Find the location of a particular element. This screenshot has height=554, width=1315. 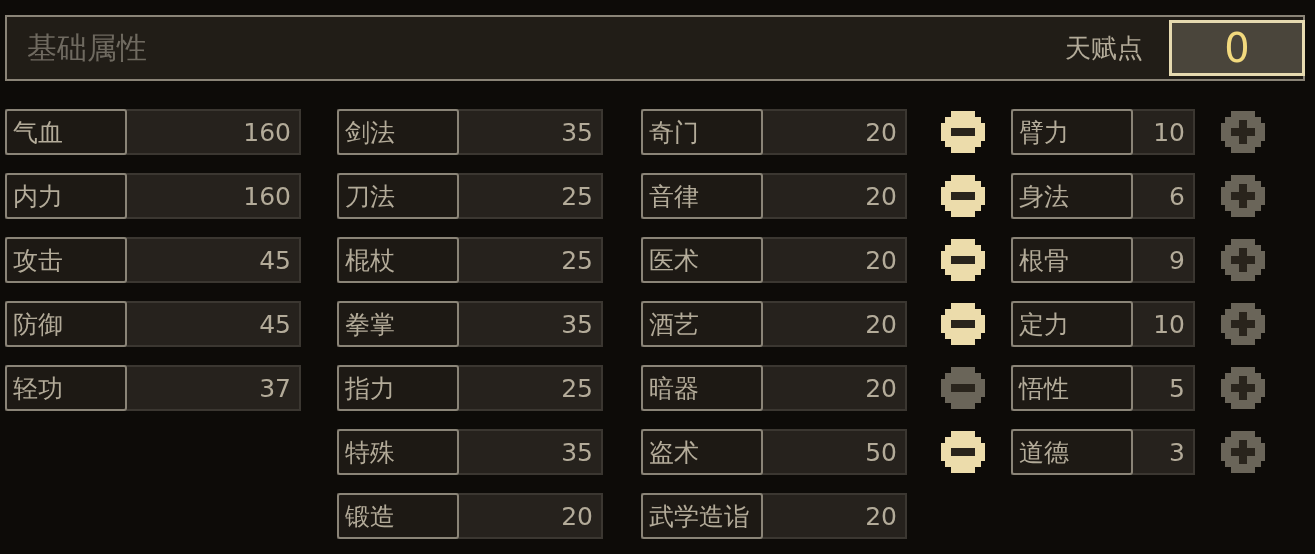

stat-label: 指力 is located at coordinates (398, 388).